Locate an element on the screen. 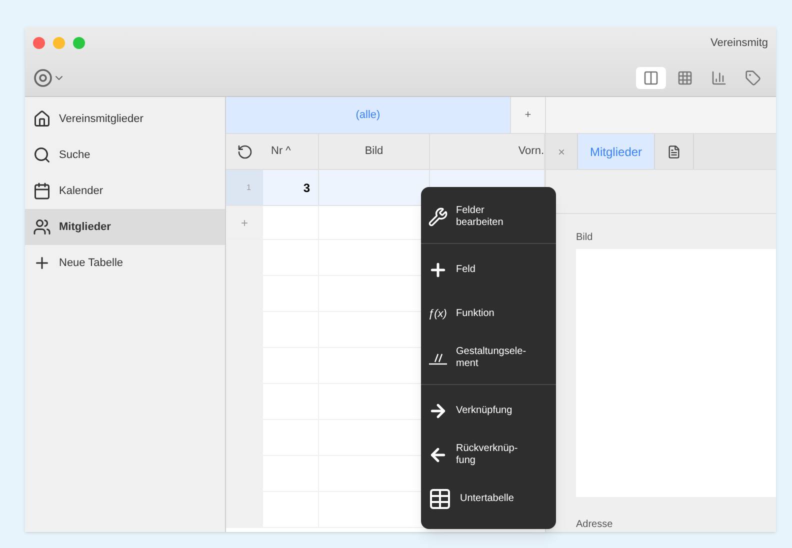 This screenshot has width=792, height=548. wrench-icon is located at coordinates (438, 217).